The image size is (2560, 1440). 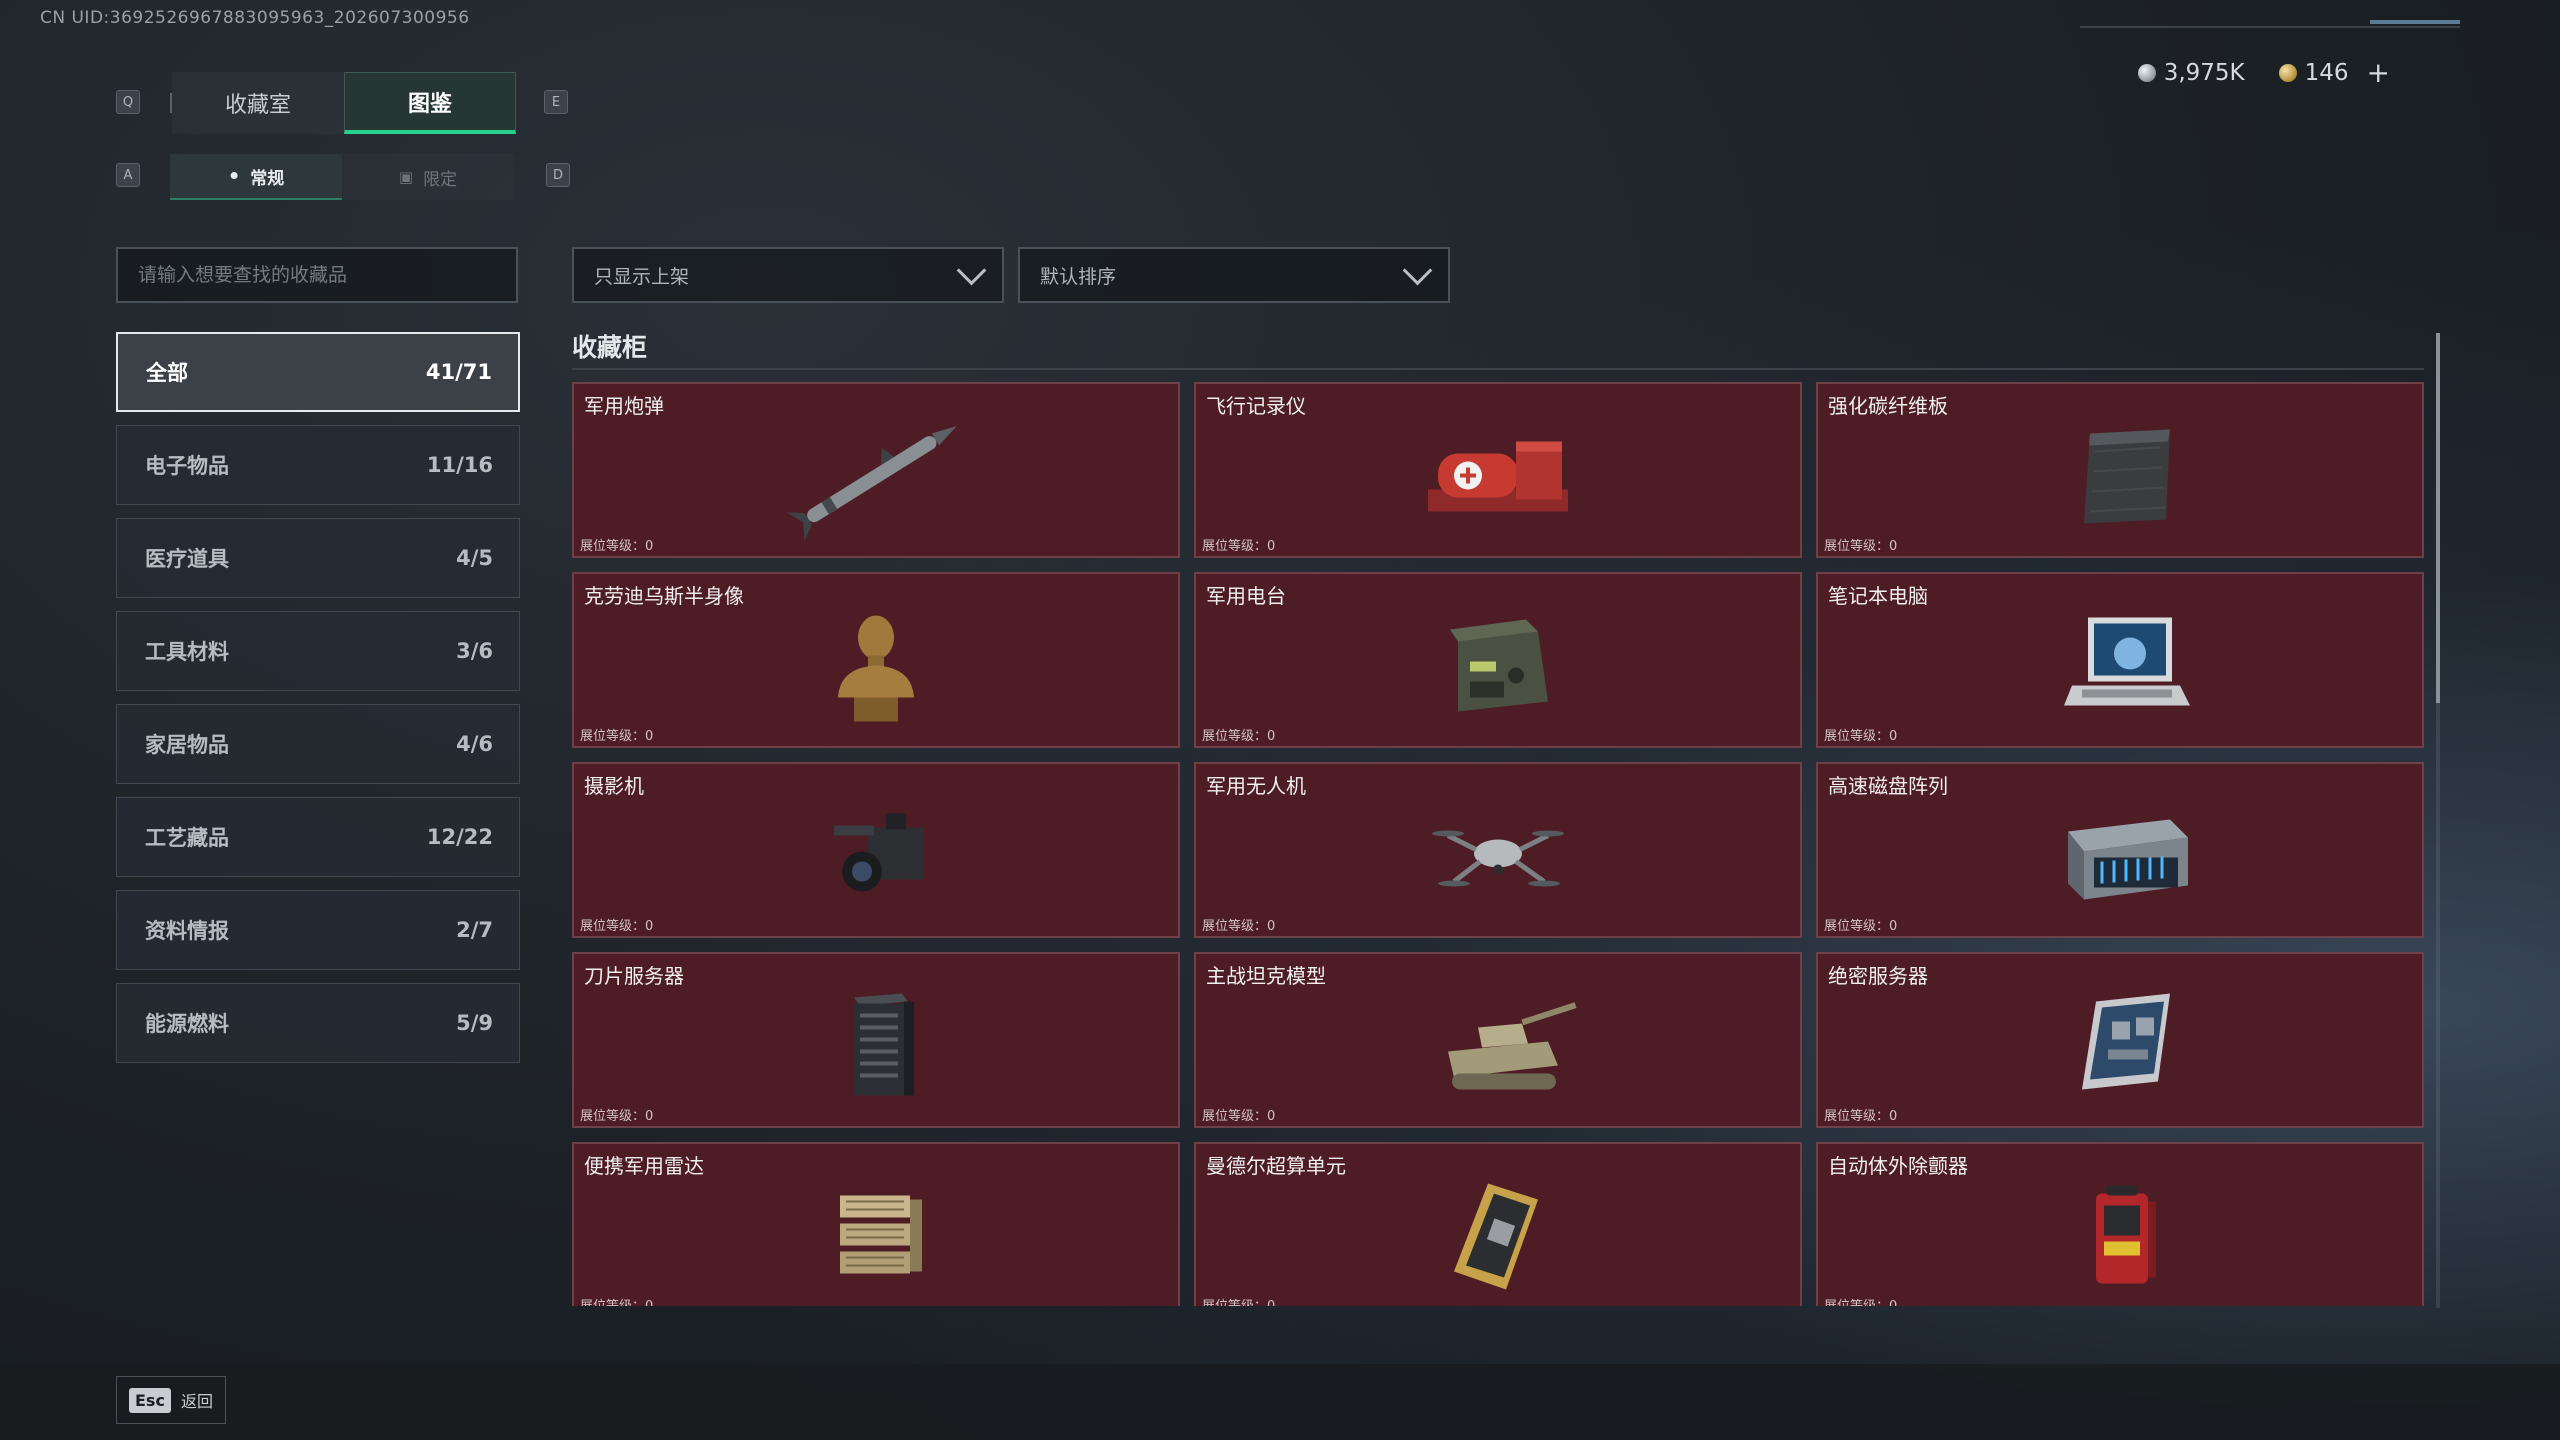 What do you see at coordinates (430, 103) in the screenshot?
I see `tab-catalog: 图鉴` at bounding box center [430, 103].